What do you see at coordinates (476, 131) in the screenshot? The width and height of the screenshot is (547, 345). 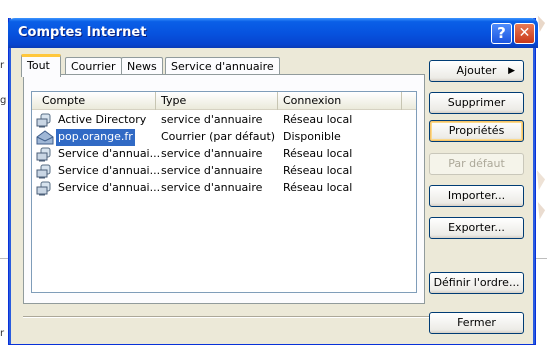 I see `properties-button: Propriétés` at bounding box center [476, 131].